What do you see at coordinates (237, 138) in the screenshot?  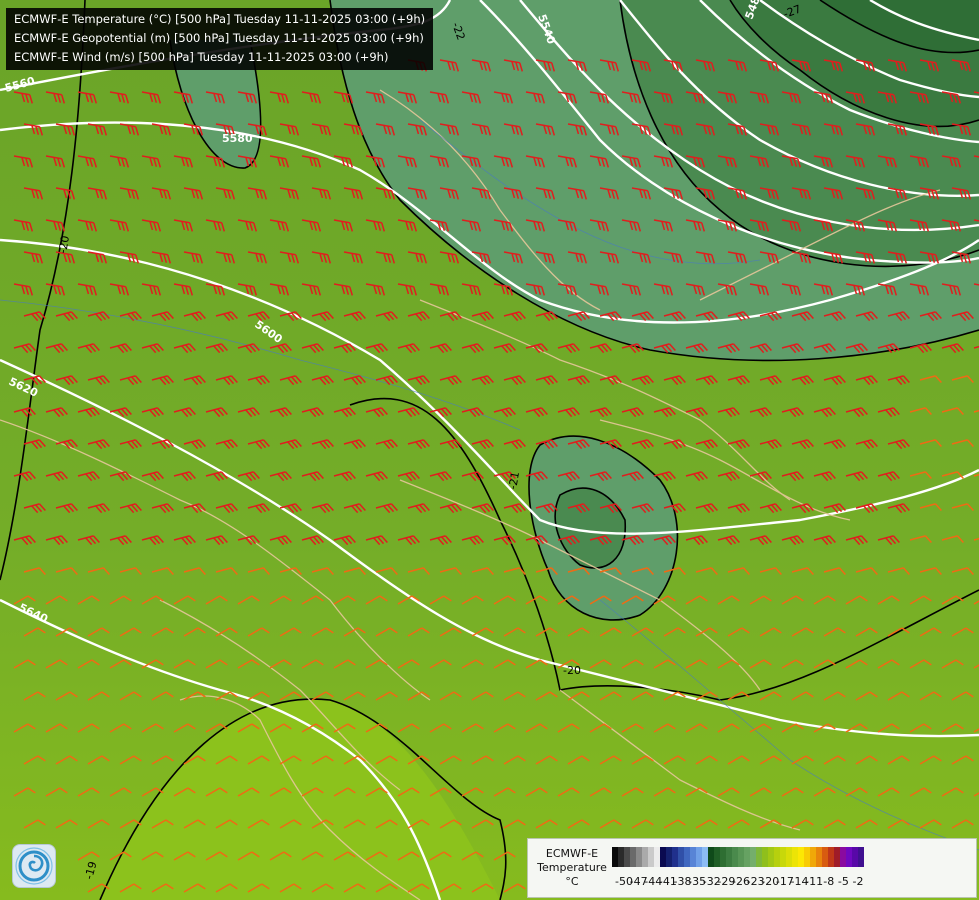 I see `geopotential-label: 5580` at bounding box center [237, 138].